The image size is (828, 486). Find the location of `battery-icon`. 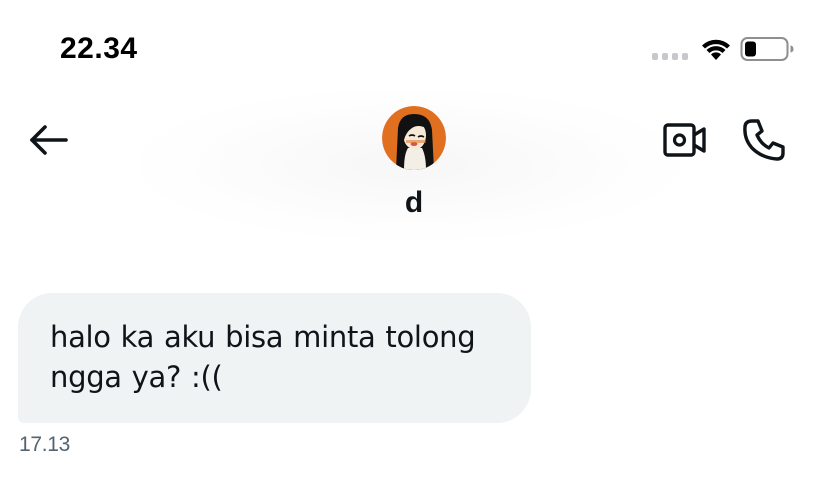

battery-icon is located at coordinates (767, 49).